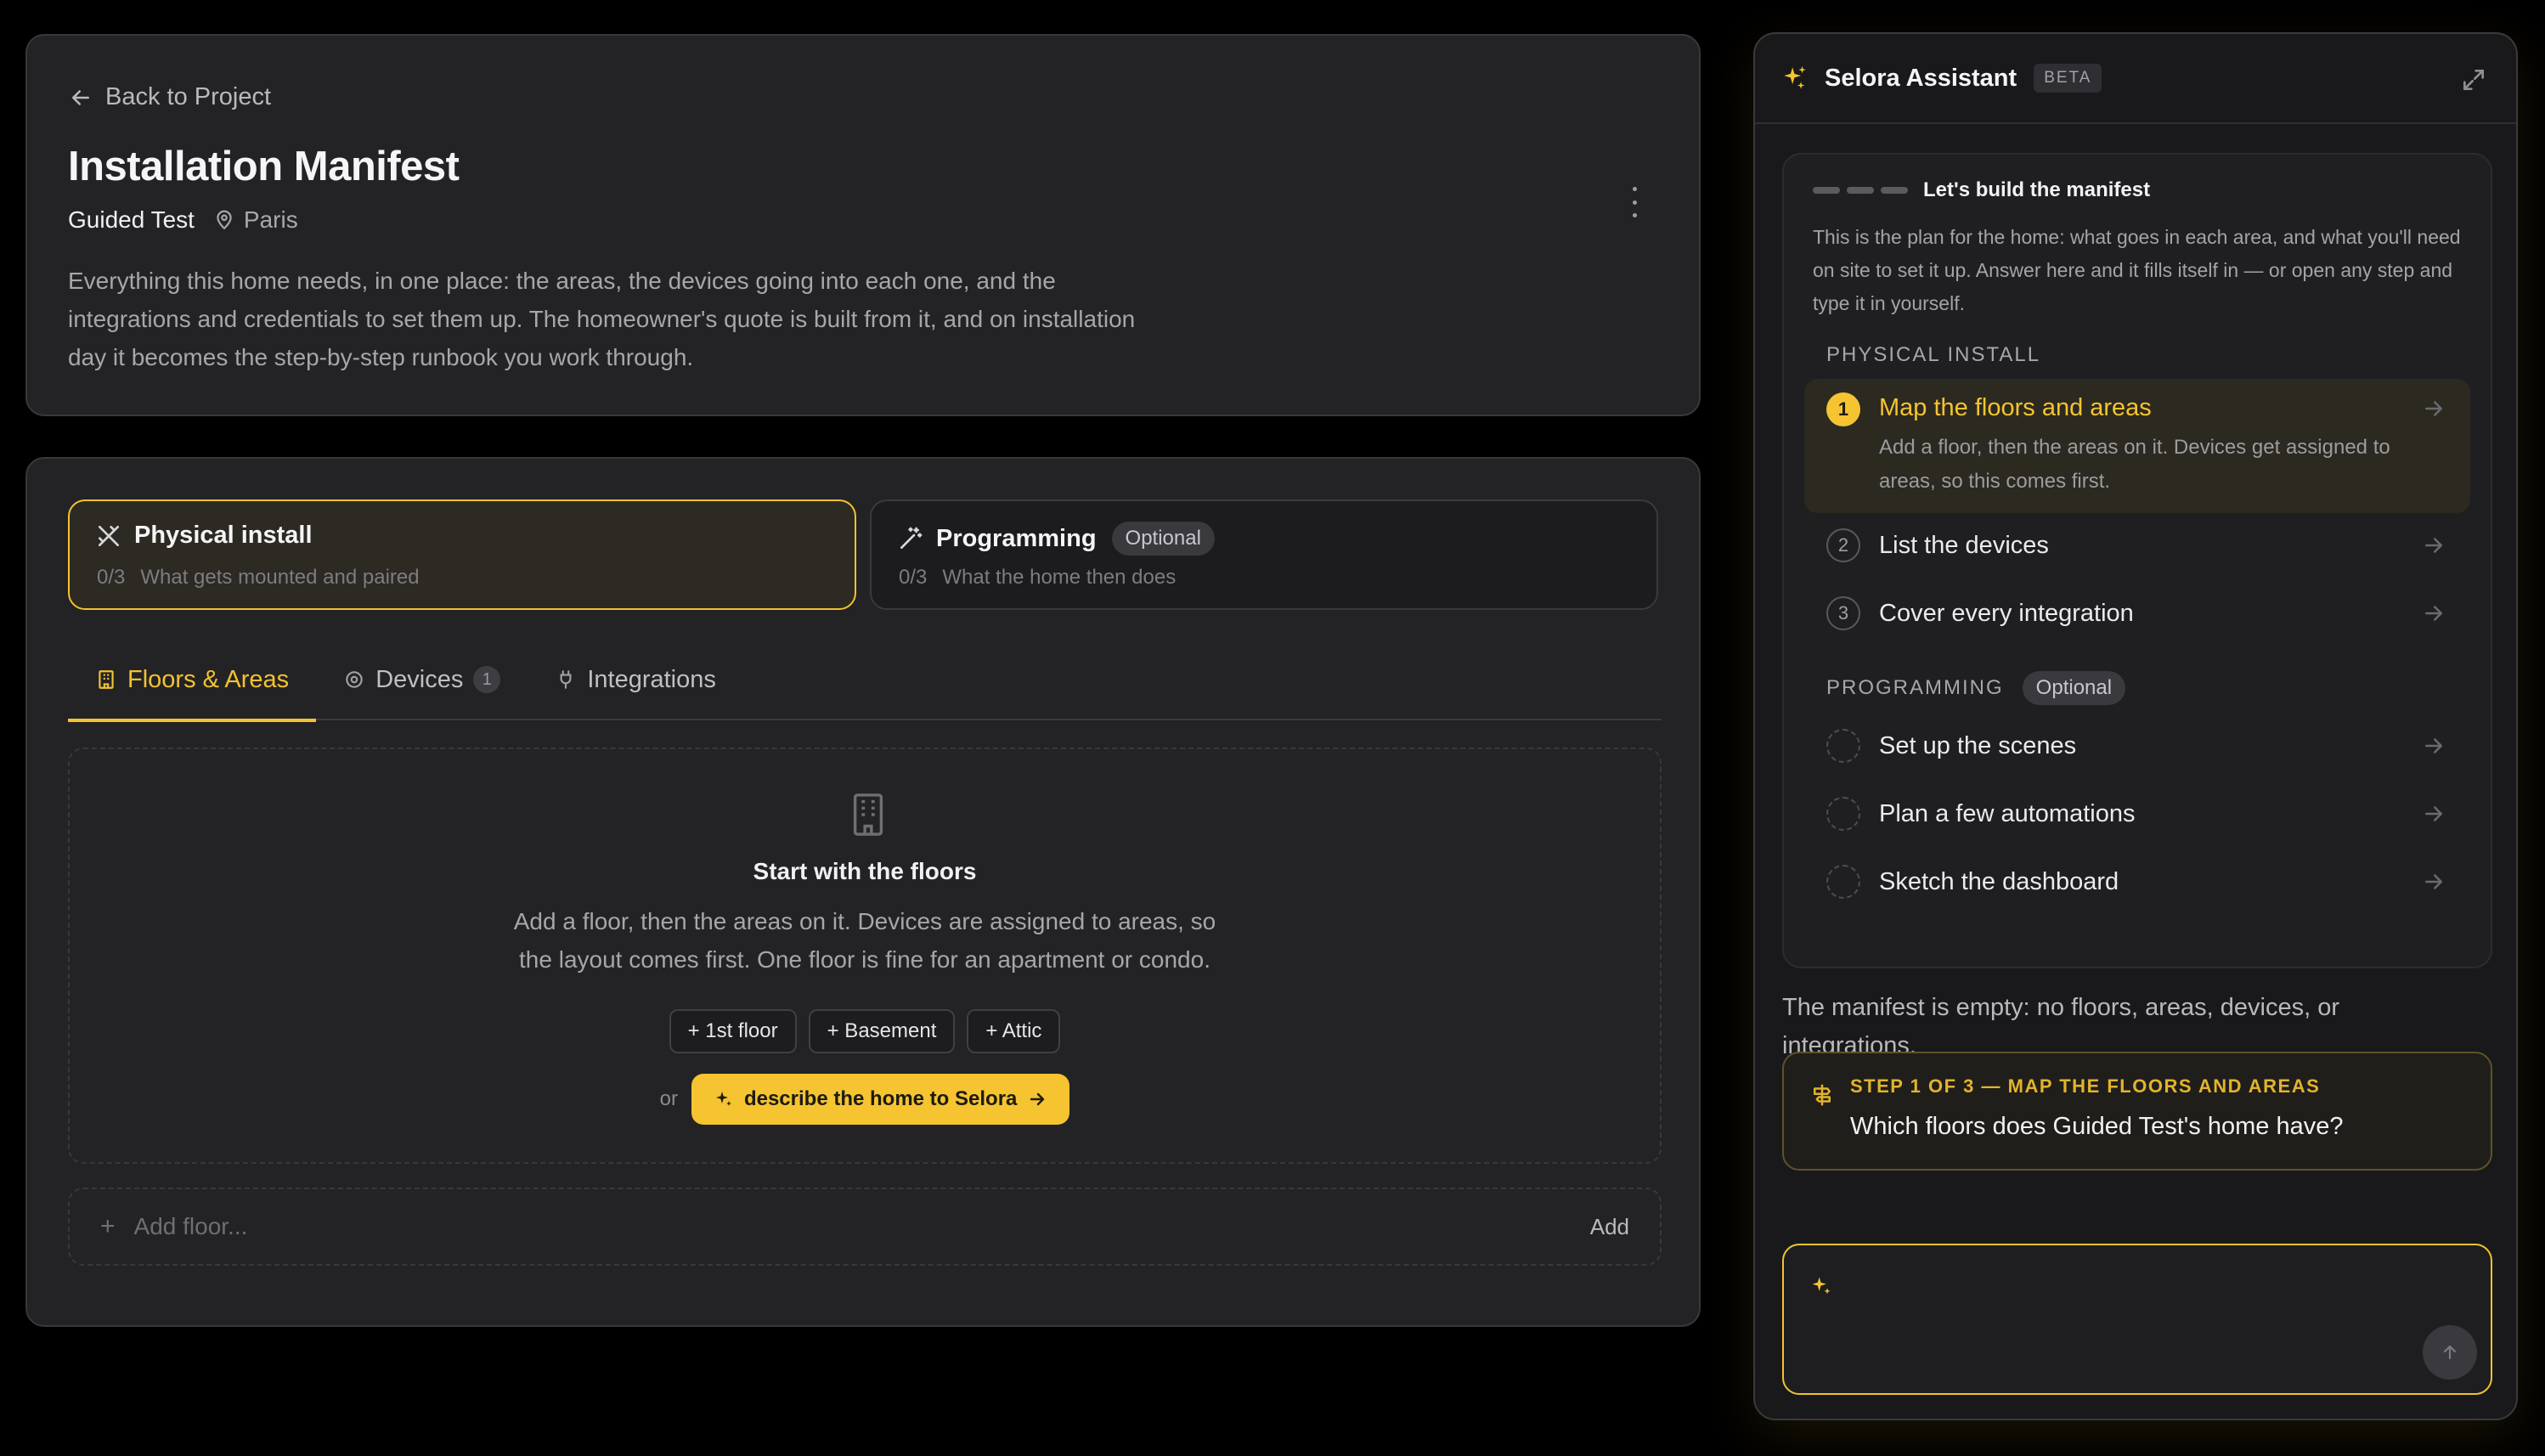 The width and height of the screenshot is (2545, 1456). What do you see at coordinates (2007, 813) in the screenshot?
I see `step-label: Plan a few automations` at bounding box center [2007, 813].